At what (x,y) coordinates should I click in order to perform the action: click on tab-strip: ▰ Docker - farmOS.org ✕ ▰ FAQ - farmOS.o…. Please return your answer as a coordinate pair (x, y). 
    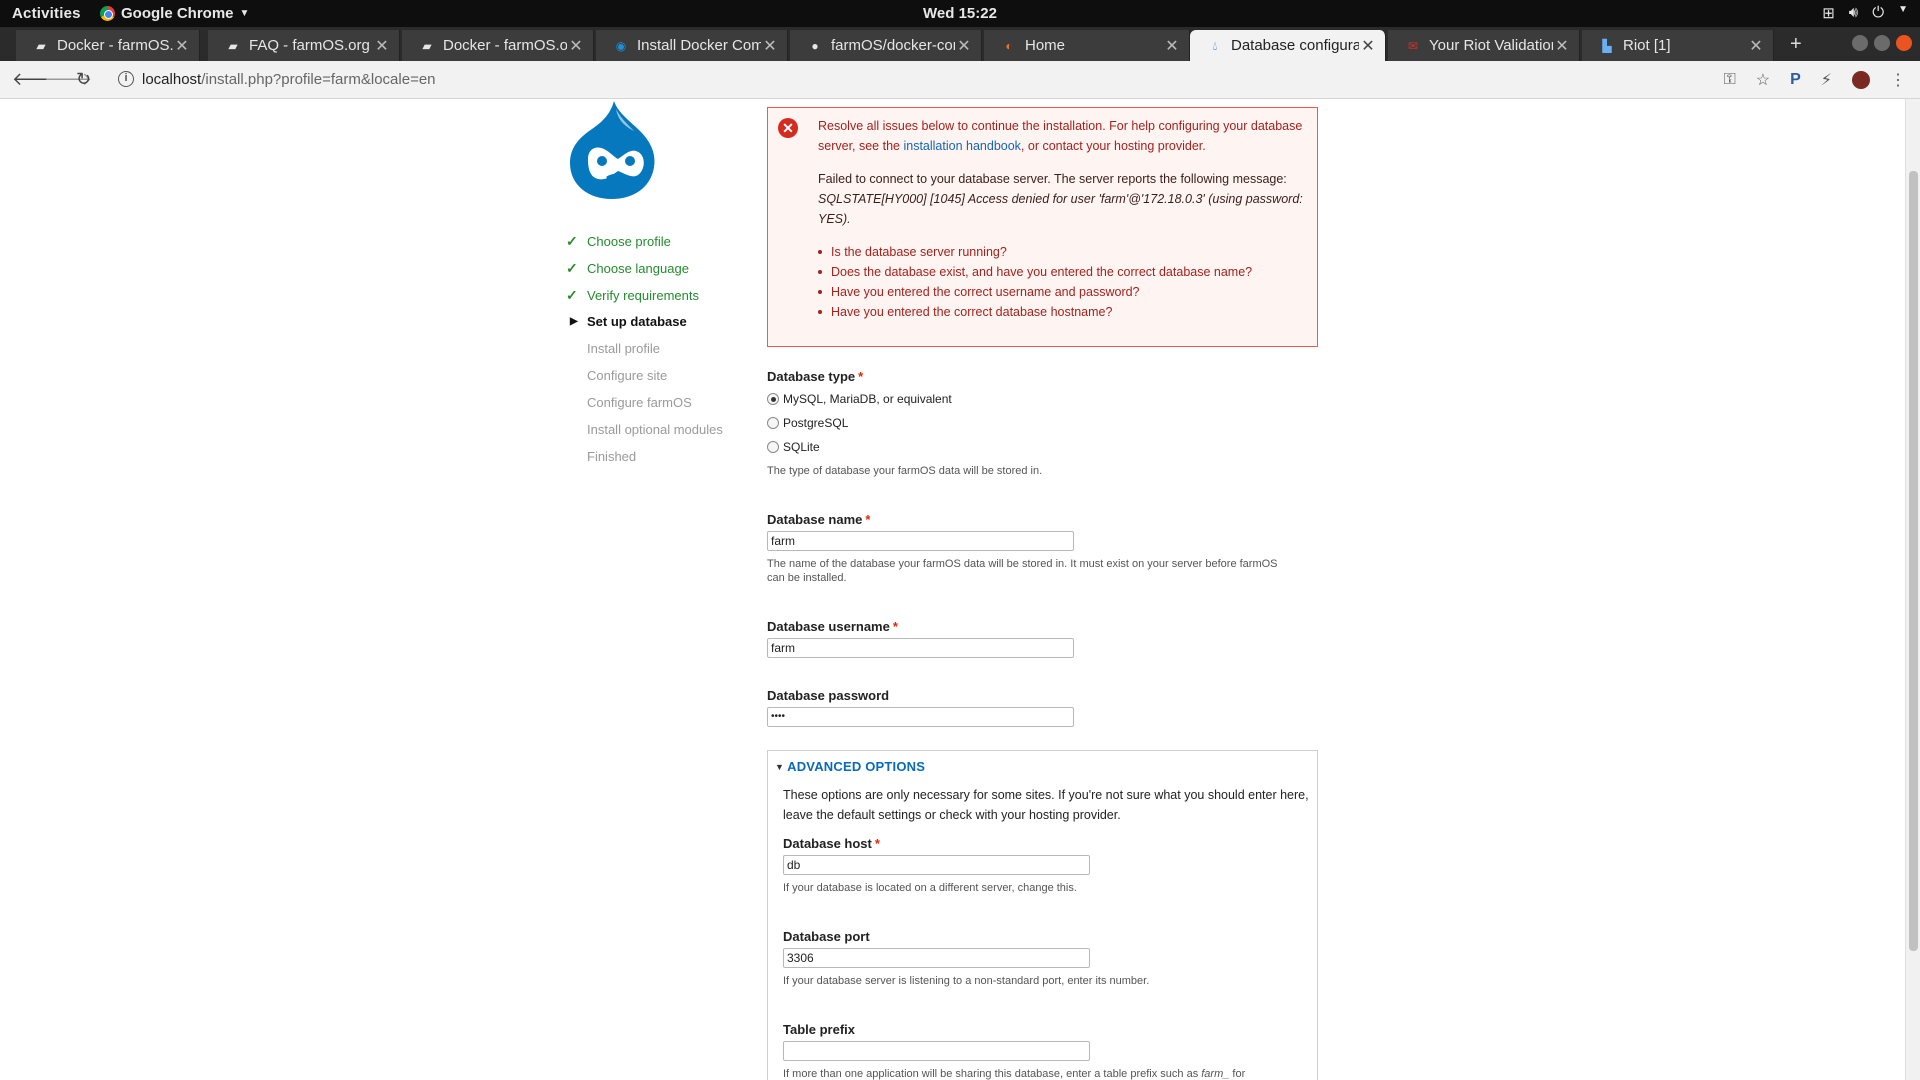
    Looking at the image, I should click on (960, 44).